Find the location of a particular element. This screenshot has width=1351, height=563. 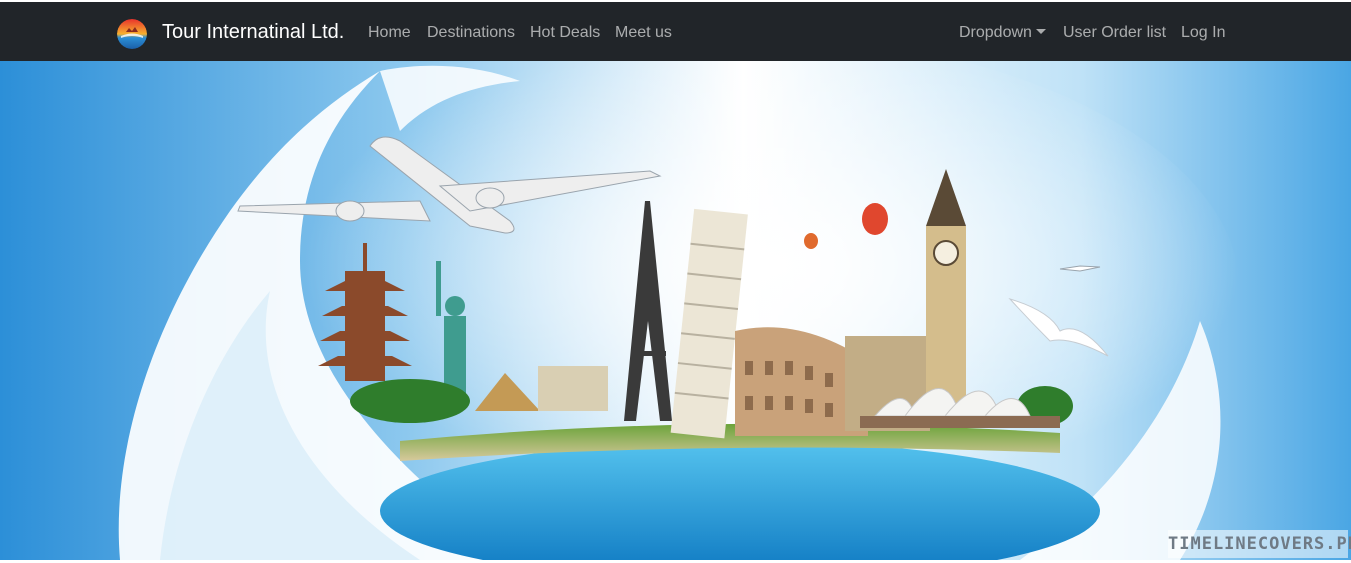

nav-link-user-order-list: User Order list is located at coordinates (1114, 33).